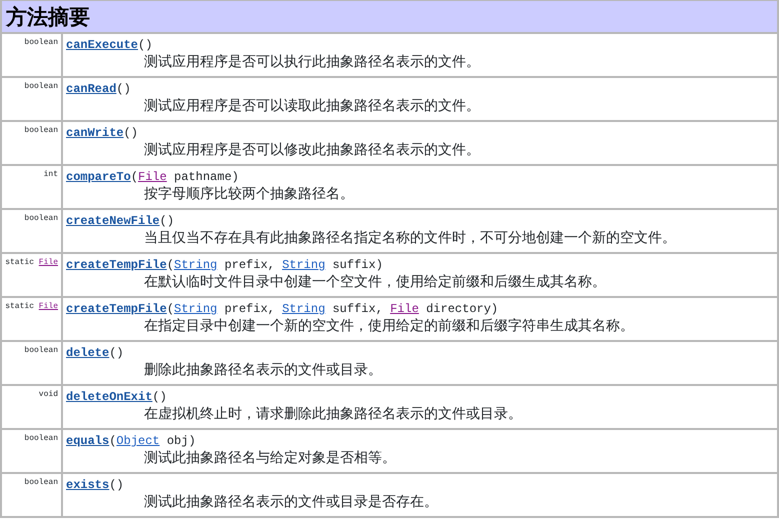 The image size is (779, 521). What do you see at coordinates (410, 238) in the screenshot?
I see `method-description: 当且仅当不存在具有此抽象路径名指定名称的文件时，不可分地创建一个新的空文件。` at bounding box center [410, 238].